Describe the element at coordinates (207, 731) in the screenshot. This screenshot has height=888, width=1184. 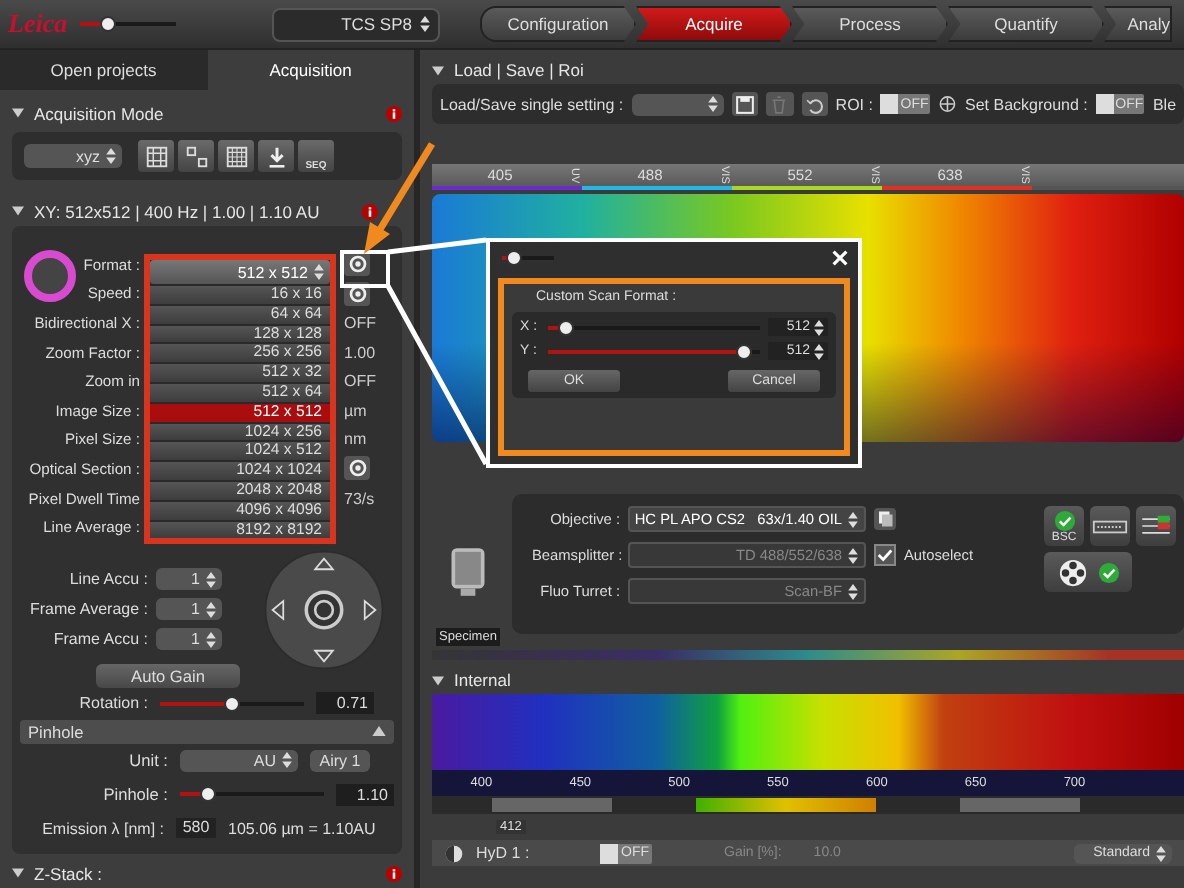
I see `pinhole-header: Pinhole` at that location.